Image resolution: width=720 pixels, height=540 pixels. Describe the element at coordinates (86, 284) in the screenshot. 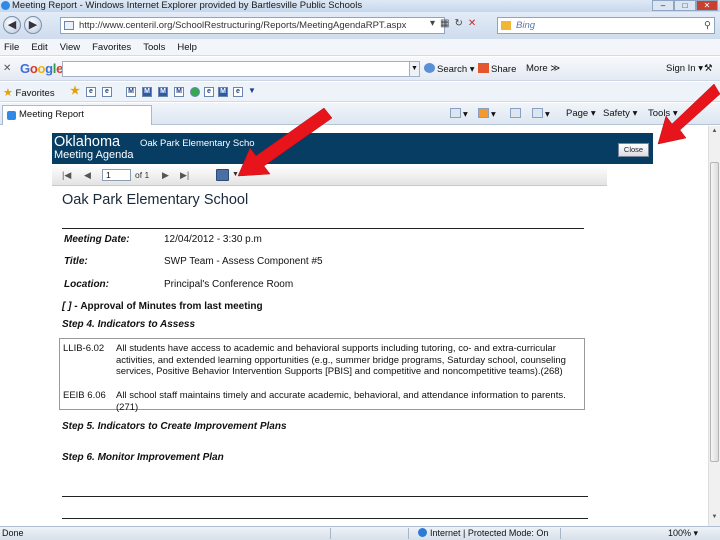

I see `location-label: Location:` at that location.